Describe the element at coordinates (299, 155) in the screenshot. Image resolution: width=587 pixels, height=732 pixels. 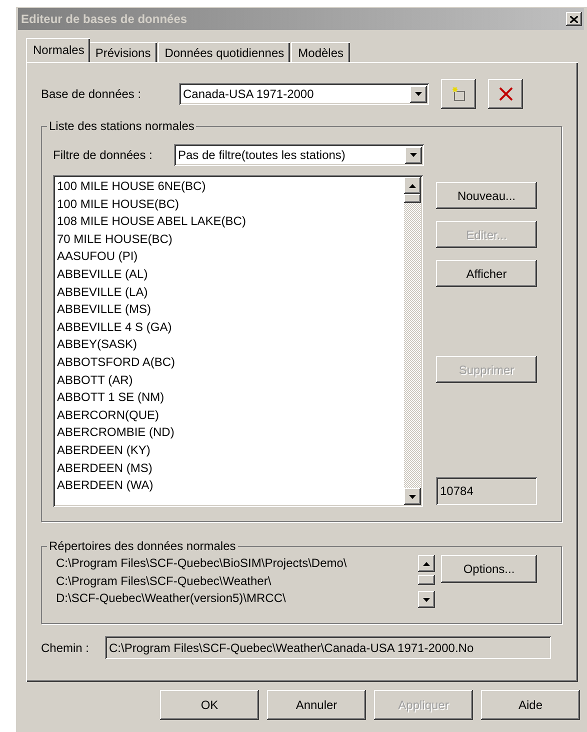
I see `dropdown: Pas de filtre(toutes les stations)` at that location.